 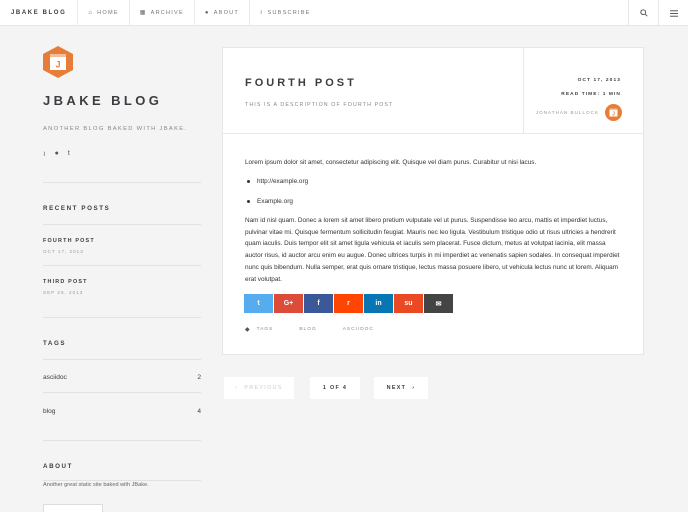 I want to click on nav-about-link: ● ABOUT, so click(x=223, y=13).